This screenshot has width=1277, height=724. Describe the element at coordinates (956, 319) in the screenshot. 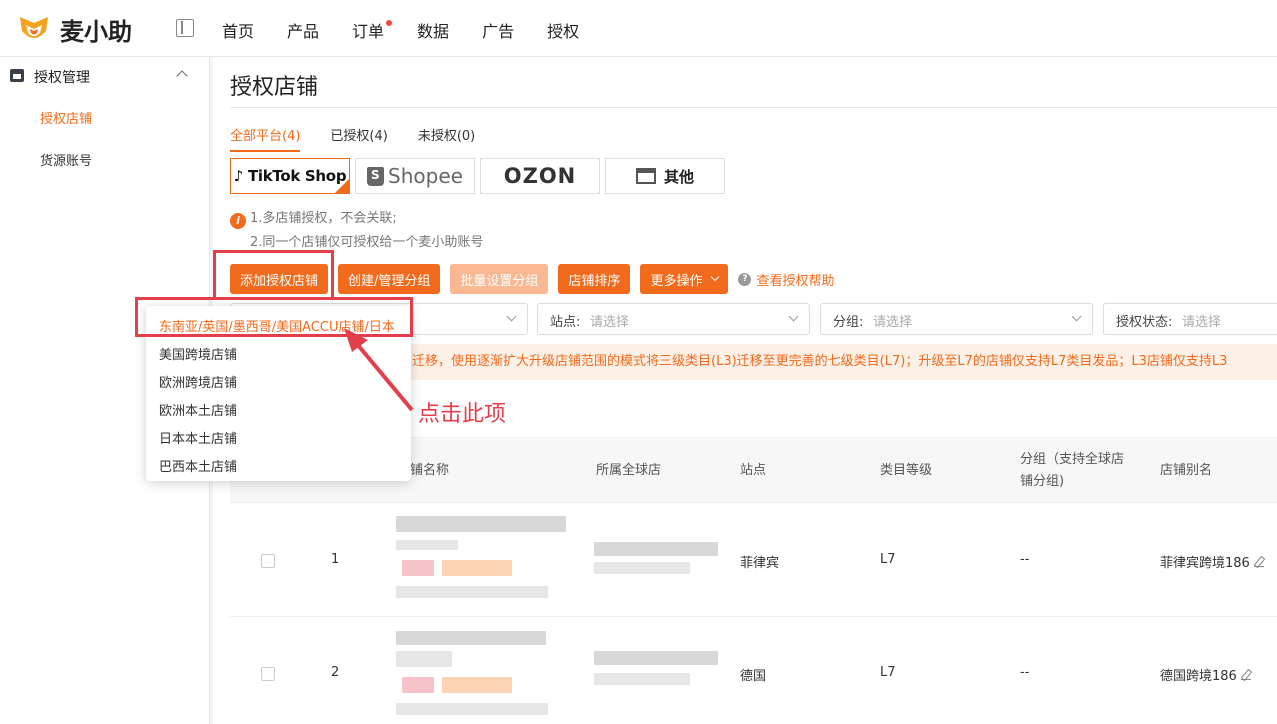

I see `group-select: 分组: 请选择` at that location.